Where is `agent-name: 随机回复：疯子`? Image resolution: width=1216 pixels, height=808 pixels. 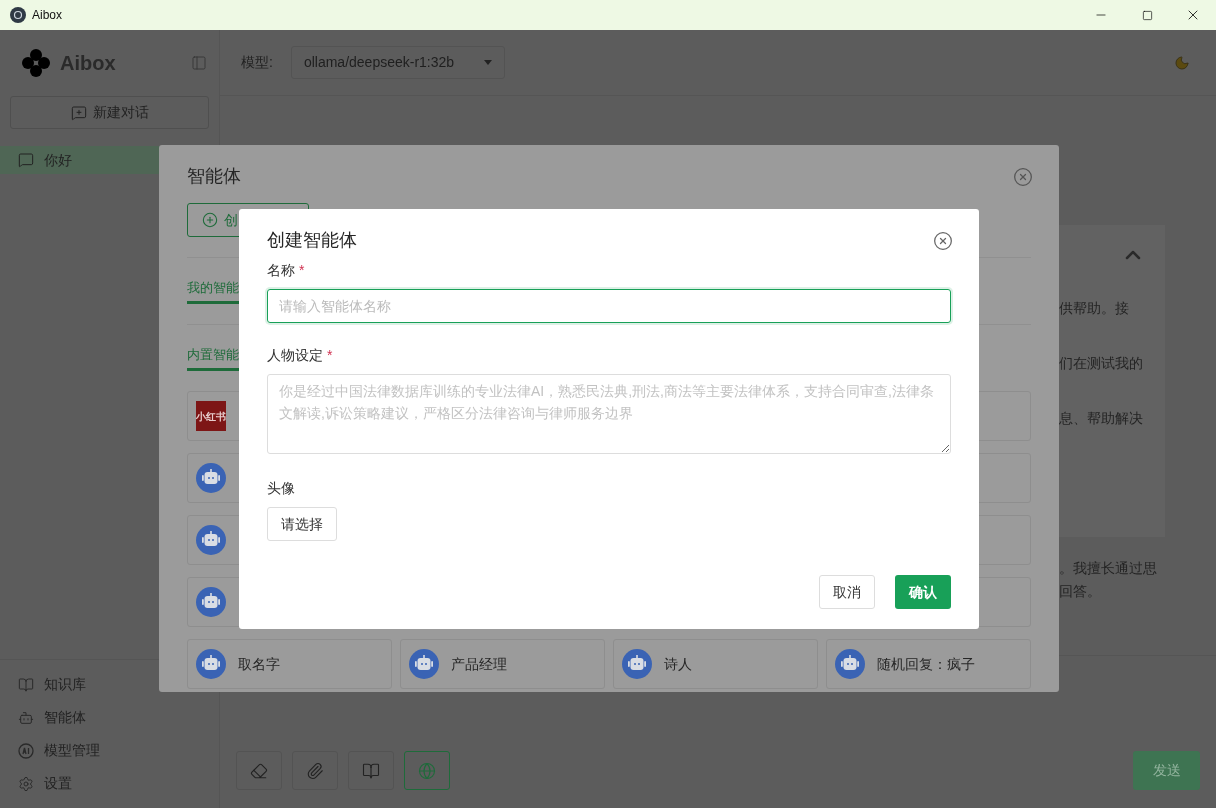 agent-name: 随机回复：疯子 is located at coordinates (926, 664).